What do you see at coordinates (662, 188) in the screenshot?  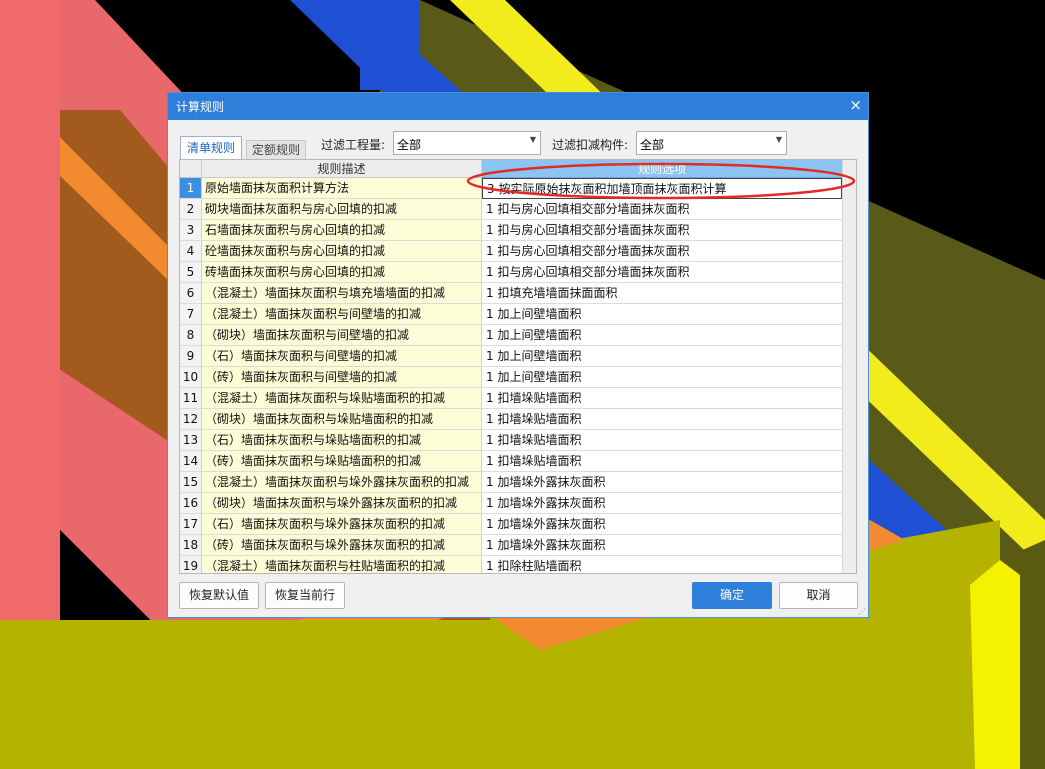 I see `rule-option-cell: 3 按实际原始抹灰面积加墙顶面抹灰面积计算` at bounding box center [662, 188].